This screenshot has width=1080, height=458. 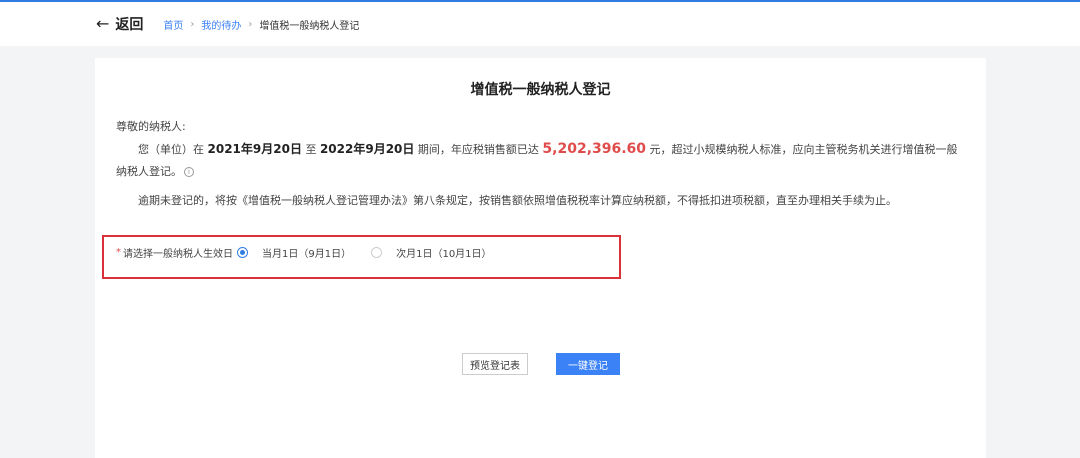 What do you see at coordinates (444, 254) in the screenshot?
I see `radio-option-label: 次月1日（10月1日）` at bounding box center [444, 254].